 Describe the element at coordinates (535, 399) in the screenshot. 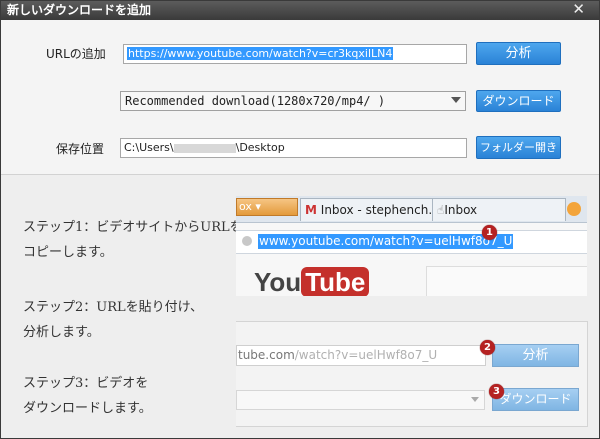

I see `demo-download-button: ダウンロード` at that location.